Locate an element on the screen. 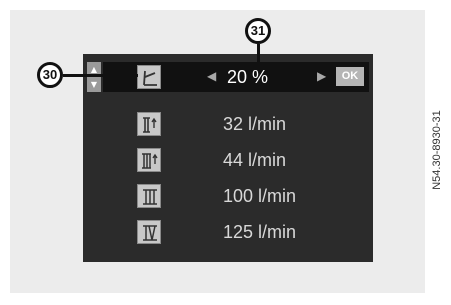  selected-setting-row: ◀ 20 % ▶ OK is located at coordinates (236, 77).